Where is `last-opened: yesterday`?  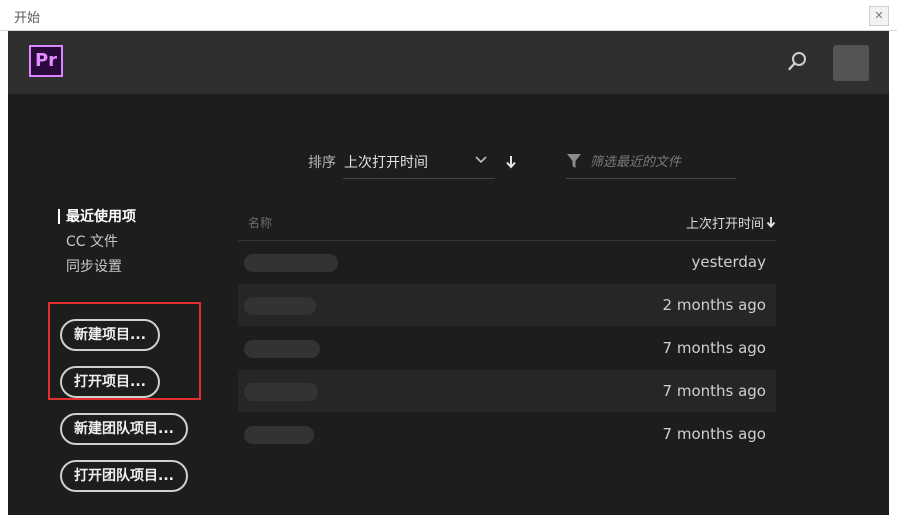 last-opened: yesterday is located at coordinates (728, 262).